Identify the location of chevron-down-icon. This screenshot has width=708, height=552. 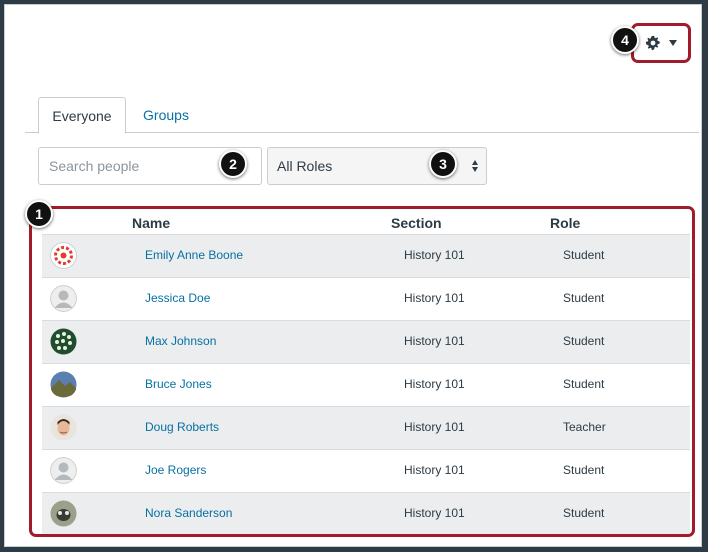
(673, 43).